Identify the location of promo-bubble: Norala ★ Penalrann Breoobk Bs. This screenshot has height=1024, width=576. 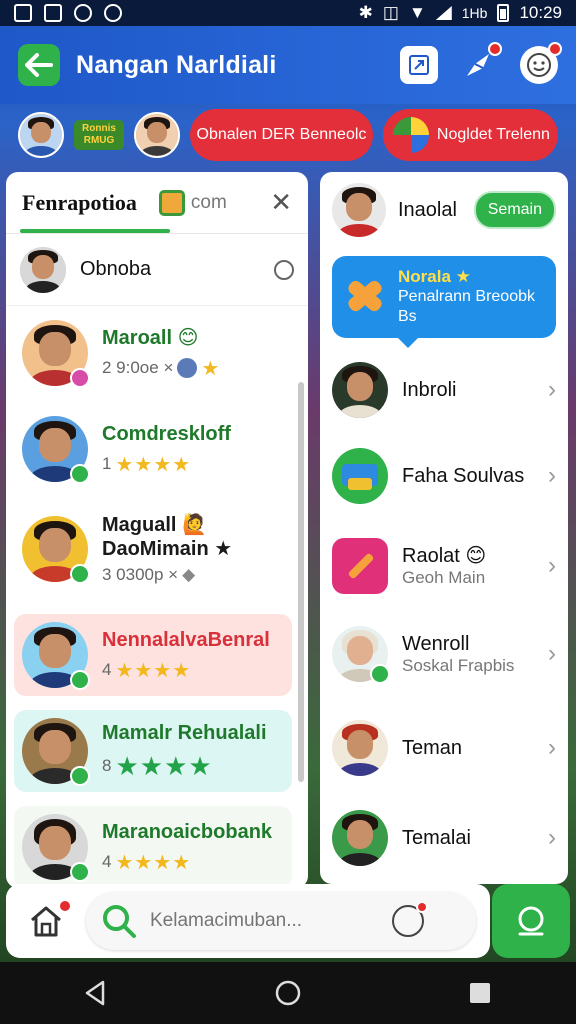
(444, 302).